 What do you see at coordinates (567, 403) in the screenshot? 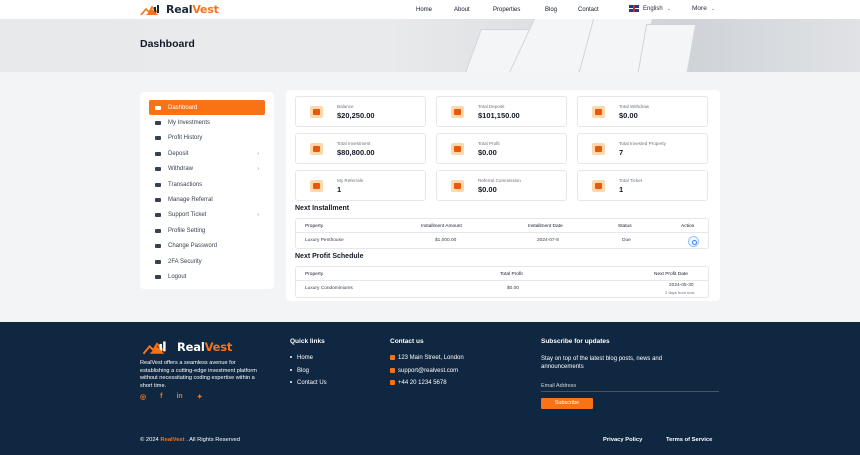
I see `subscribe-button: Subscribe` at bounding box center [567, 403].